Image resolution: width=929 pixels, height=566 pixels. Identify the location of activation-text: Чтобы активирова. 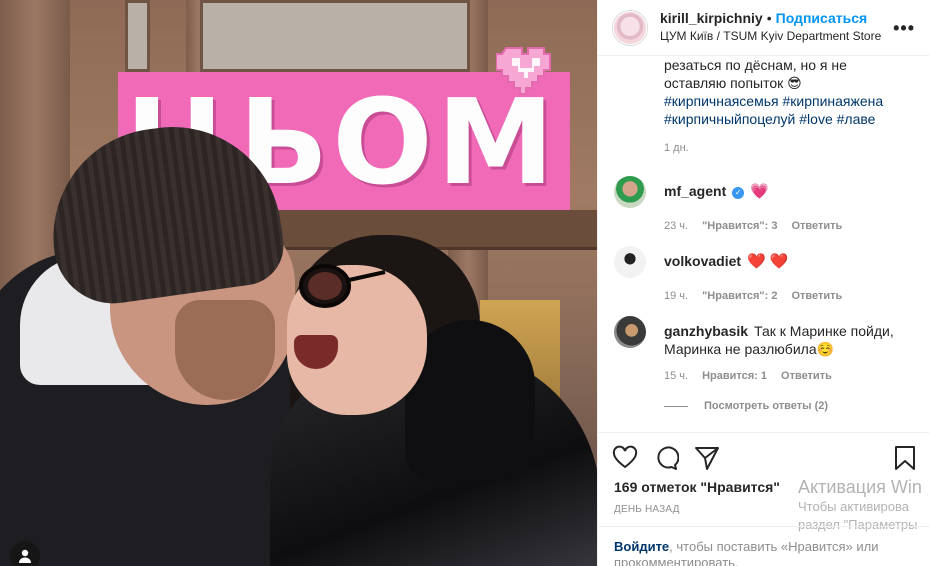
(854, 506).